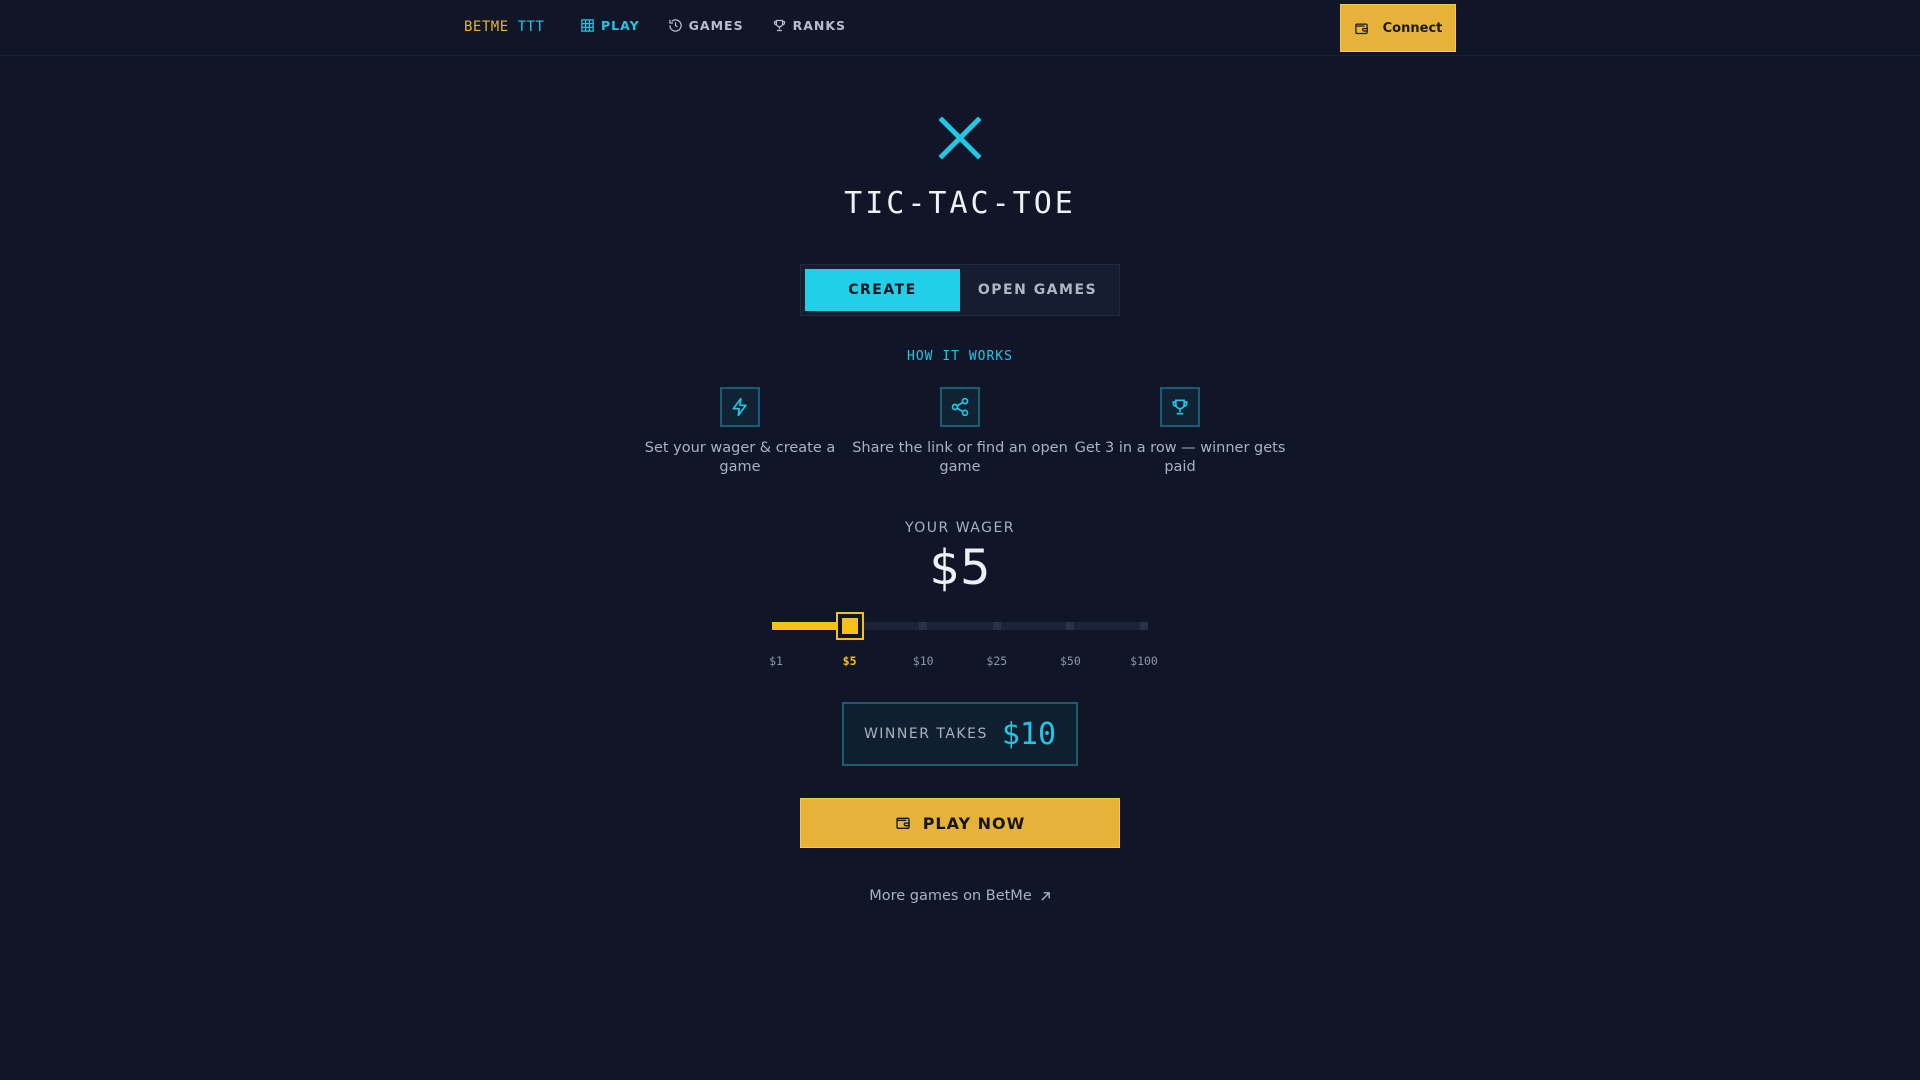  What do you see at coordinates (1180, 457) in the screenshot?
I see `step-text: Get 3 in a row — winner gets paid` at bounding box center [1180, 457].